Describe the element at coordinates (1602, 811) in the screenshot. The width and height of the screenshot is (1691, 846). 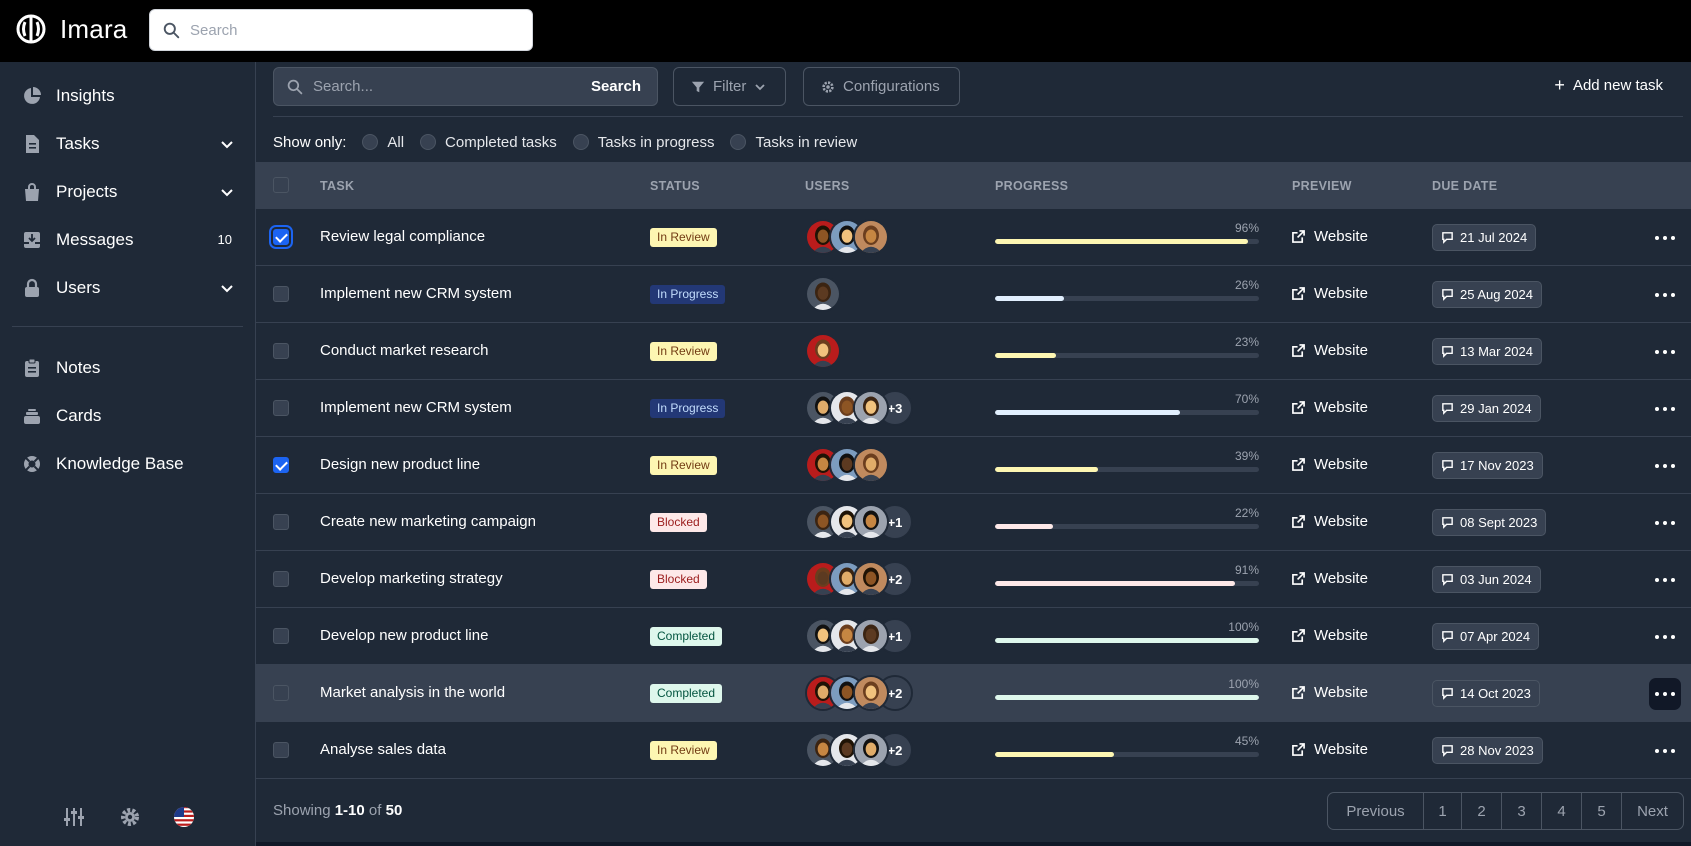
I see `page-button: 5` at that location.